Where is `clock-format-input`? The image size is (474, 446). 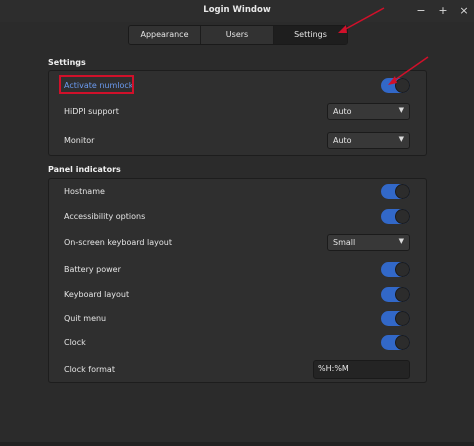
clock-format-input is located at coordinates (362, 368).